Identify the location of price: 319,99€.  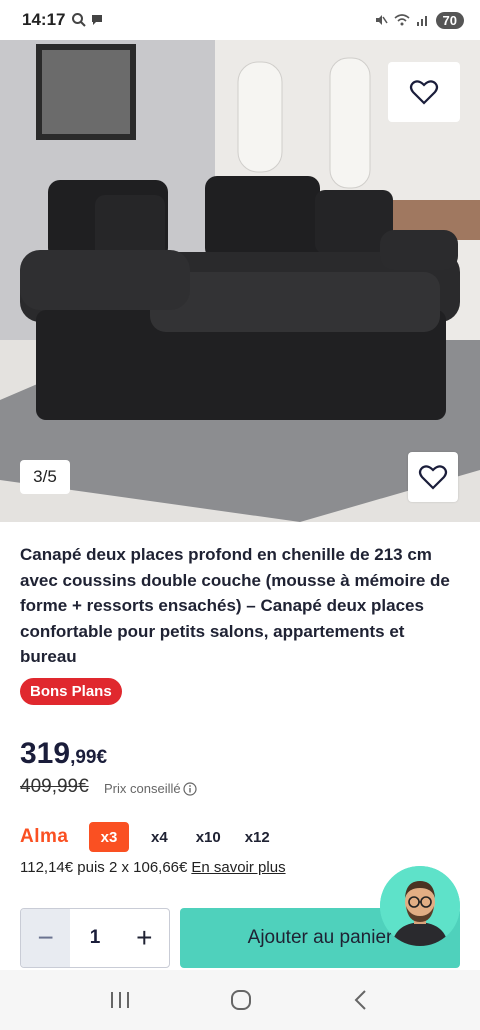
(63, 754).